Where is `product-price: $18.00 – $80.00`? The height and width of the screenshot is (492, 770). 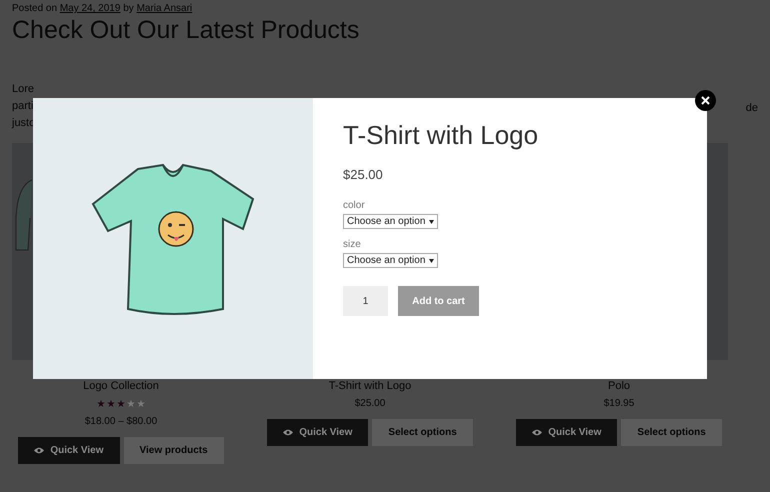
product-price: $18.00 – $80.00 is located at coordinates (121, 421).